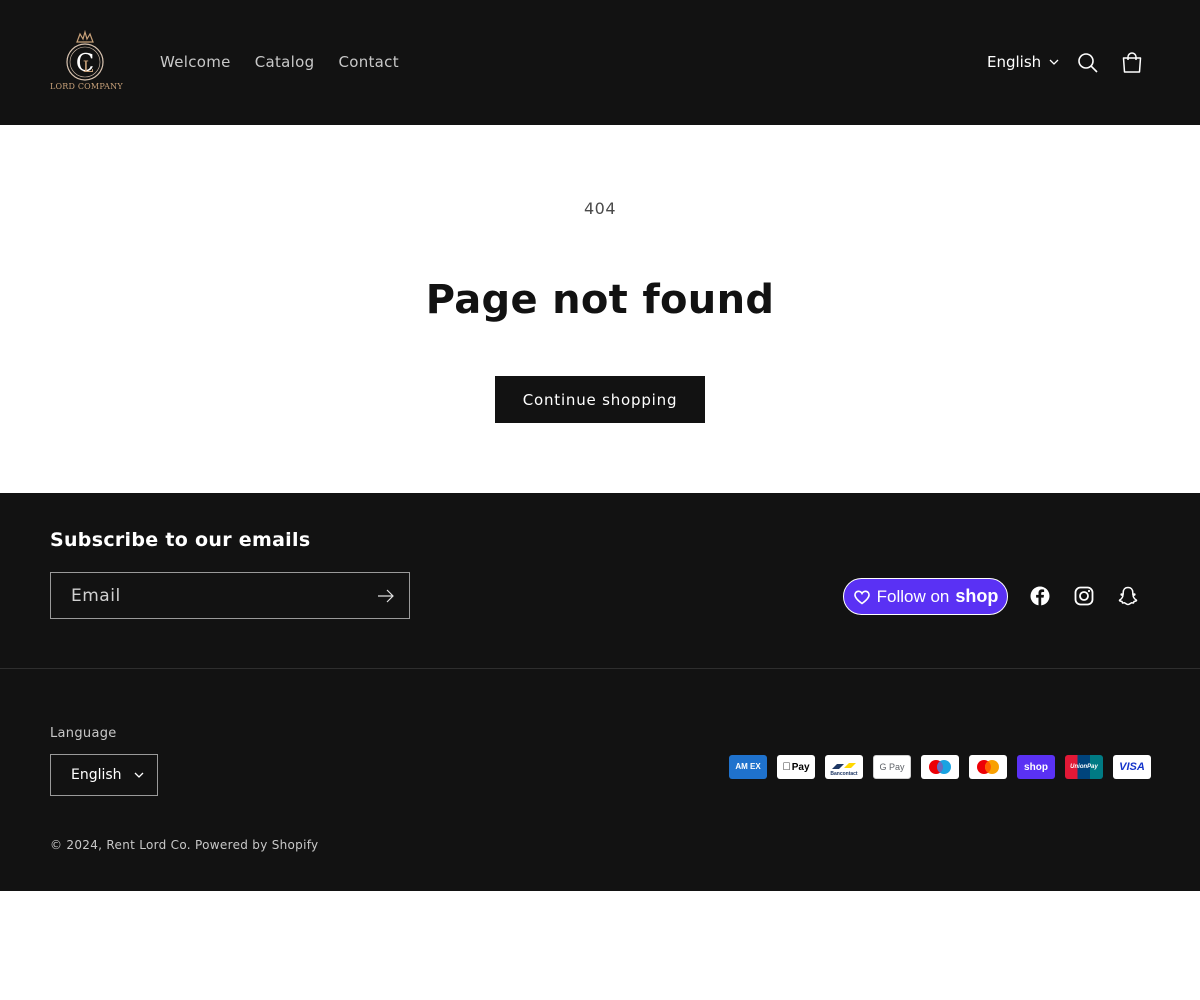  I want to click on follow-on-shop-button: Follow on shop, so click(925, 596).